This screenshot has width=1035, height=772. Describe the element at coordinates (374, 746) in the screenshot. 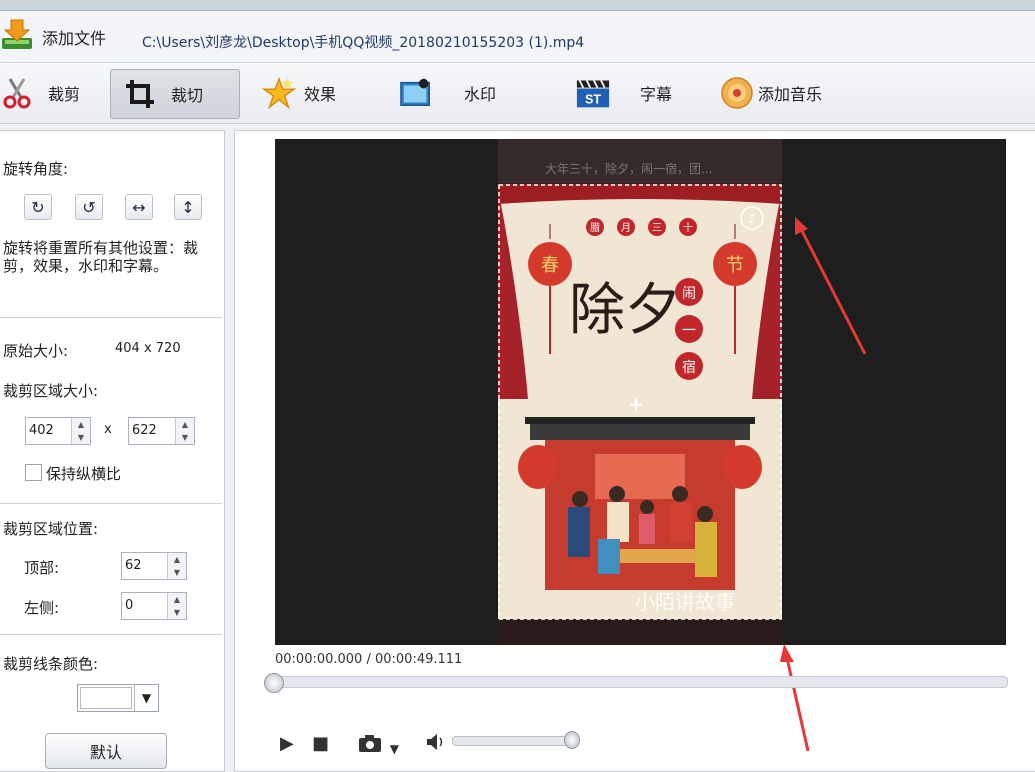

I see `camera-icon` at that location.